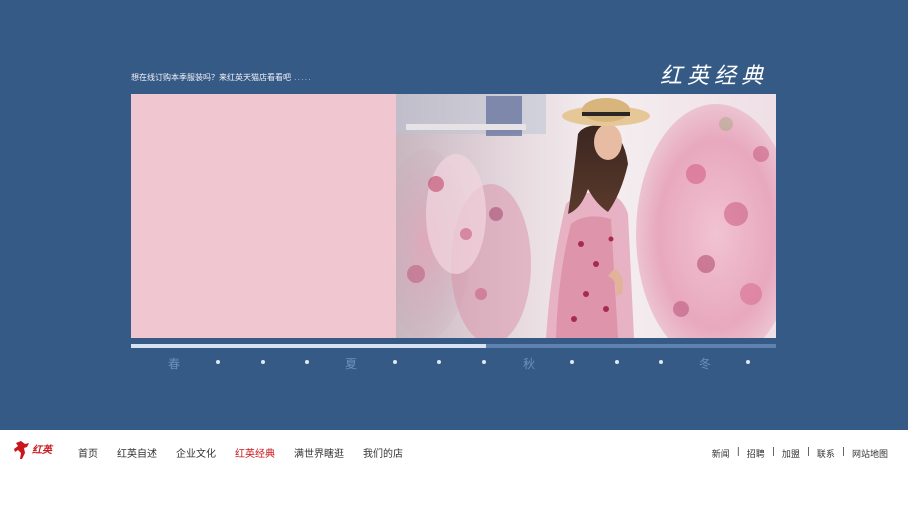  I want to click on banner-pink-panel, so click(263, 216).